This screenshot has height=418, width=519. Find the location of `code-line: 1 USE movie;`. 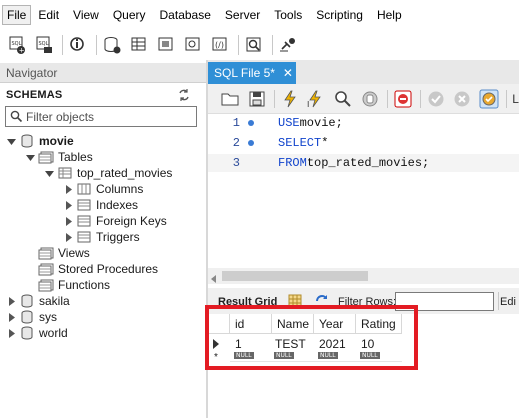

code-line: 1 USE movie; is located at coordinates (363, 123).